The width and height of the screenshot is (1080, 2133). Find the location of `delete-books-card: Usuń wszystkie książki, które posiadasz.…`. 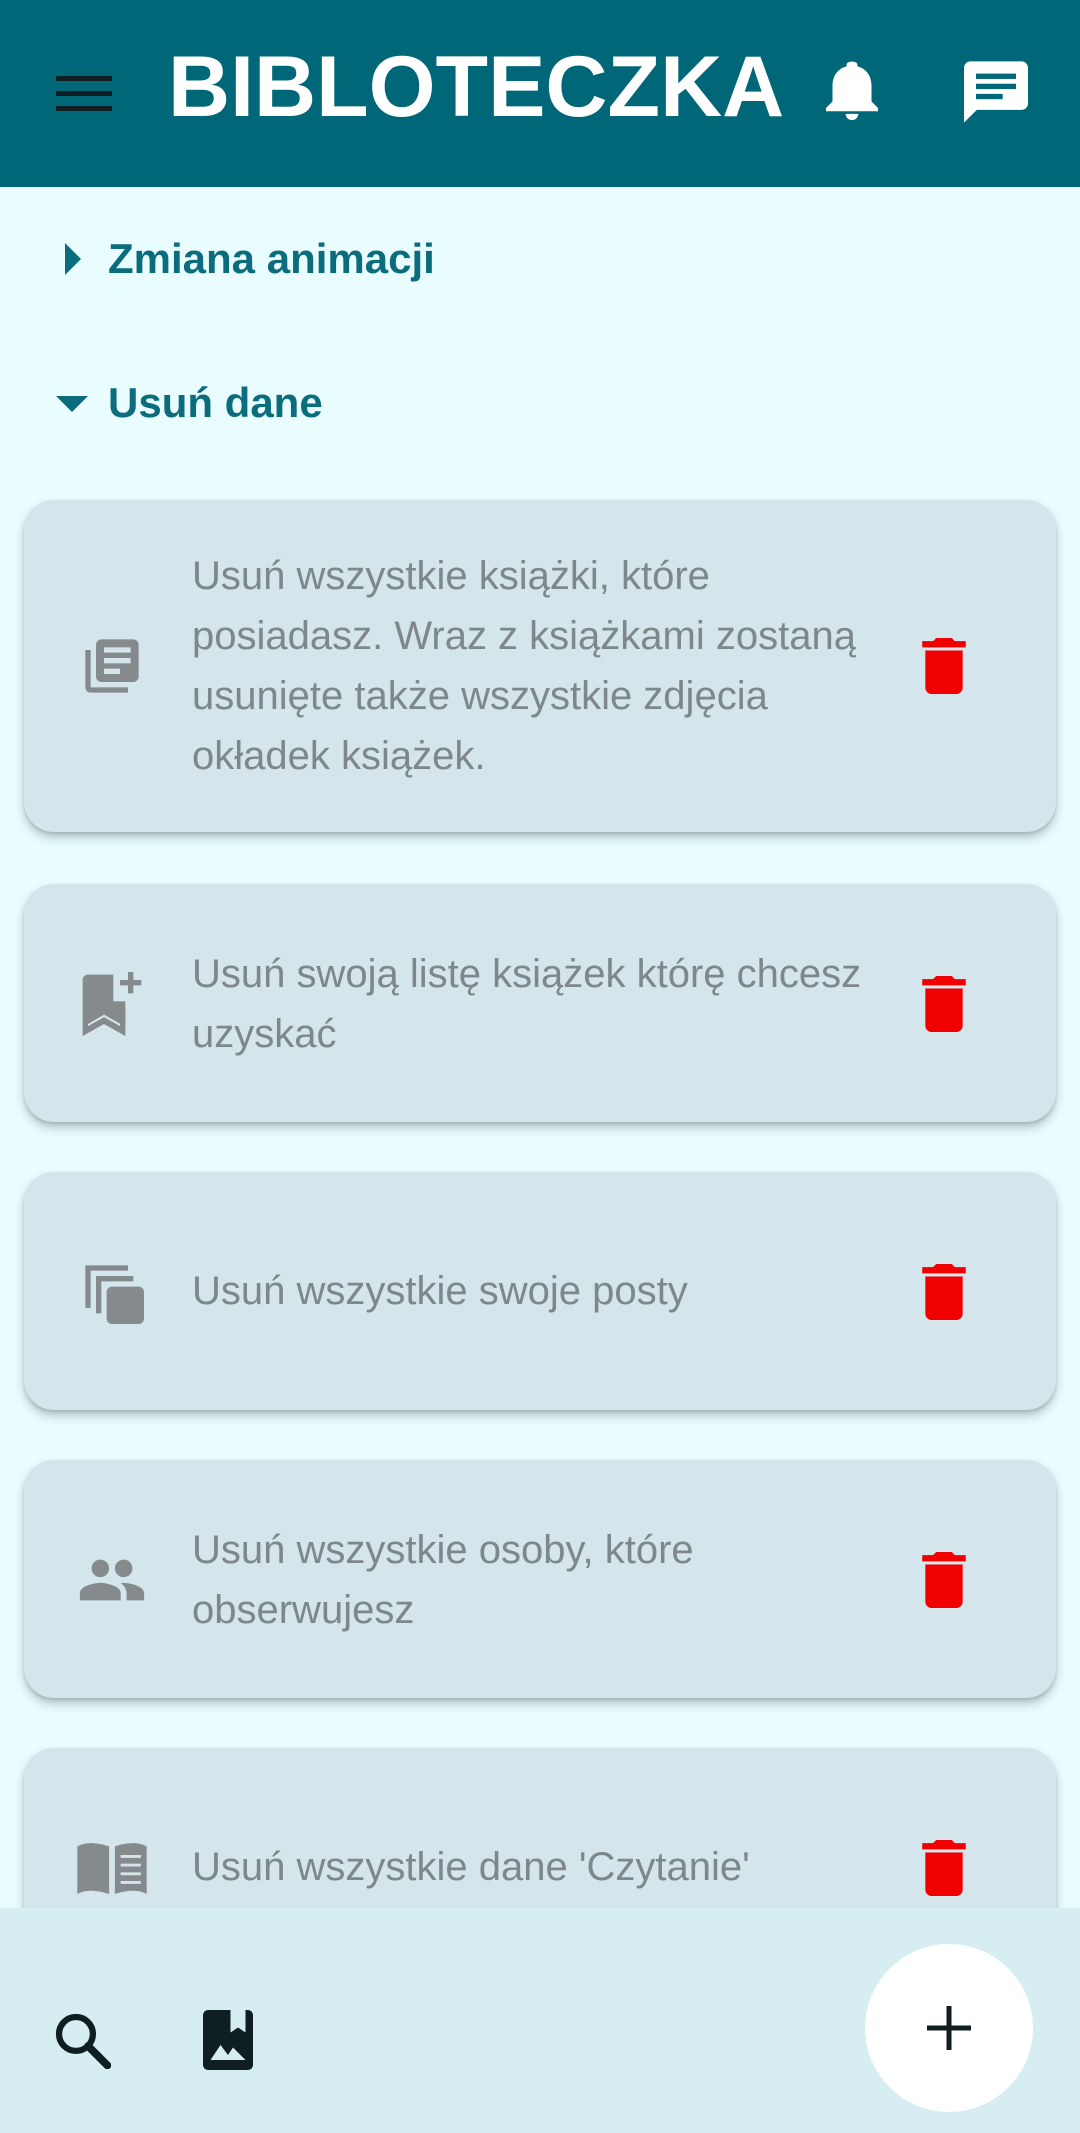

delete-books-card: Usuń wszystkie książki, które posiadasz.… is located at coordinates (540, 666).